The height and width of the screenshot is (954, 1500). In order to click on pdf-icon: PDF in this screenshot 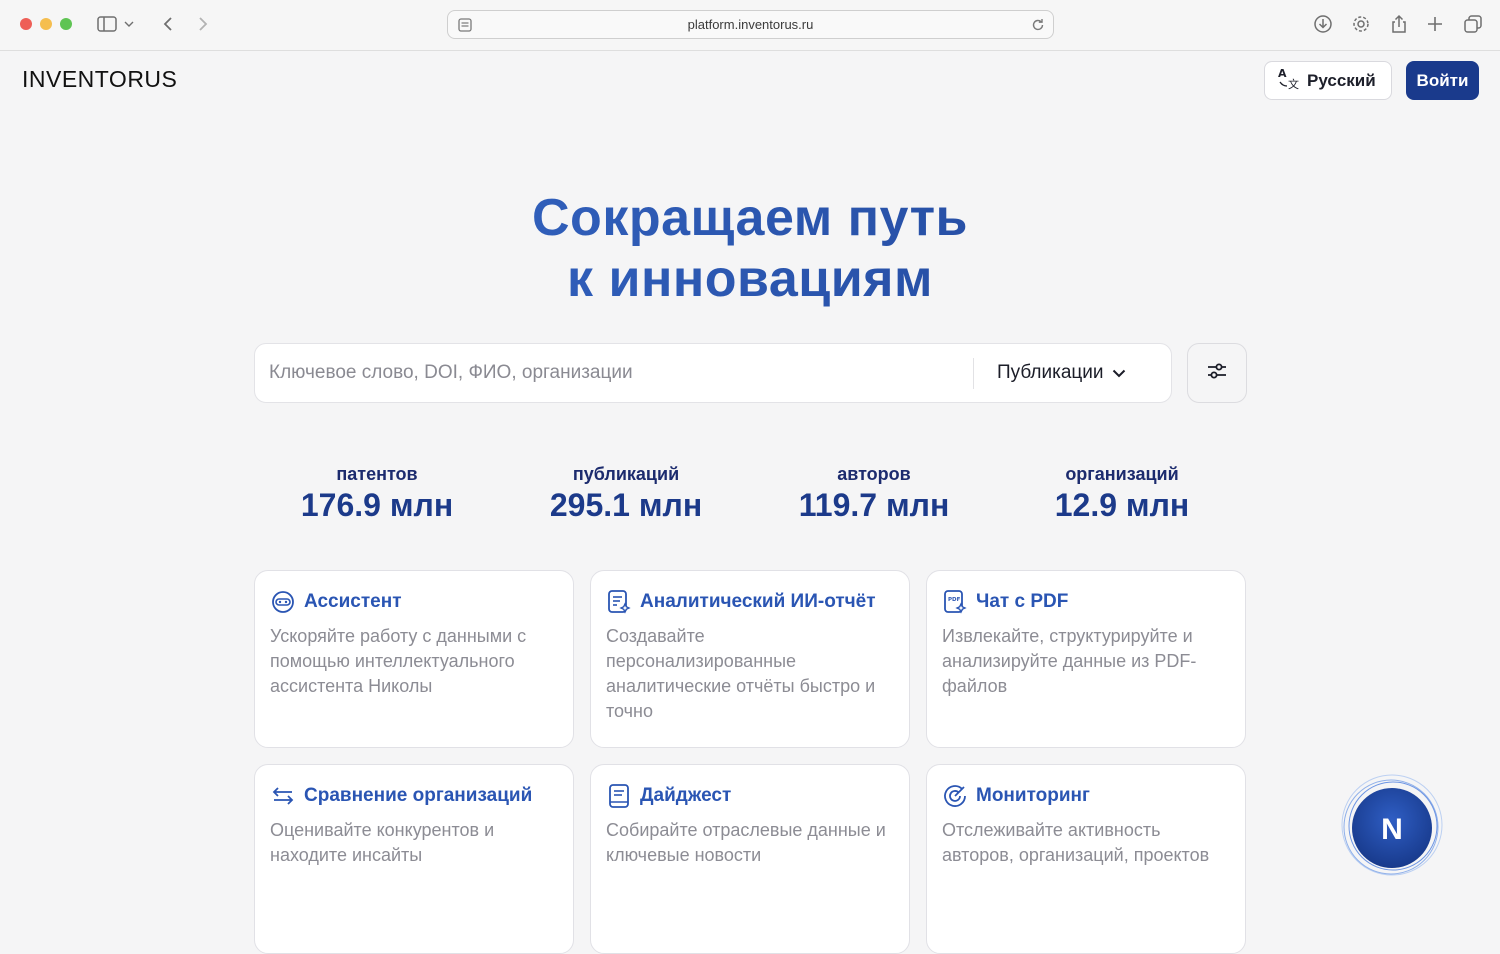, I will do `click(955, 602)`.